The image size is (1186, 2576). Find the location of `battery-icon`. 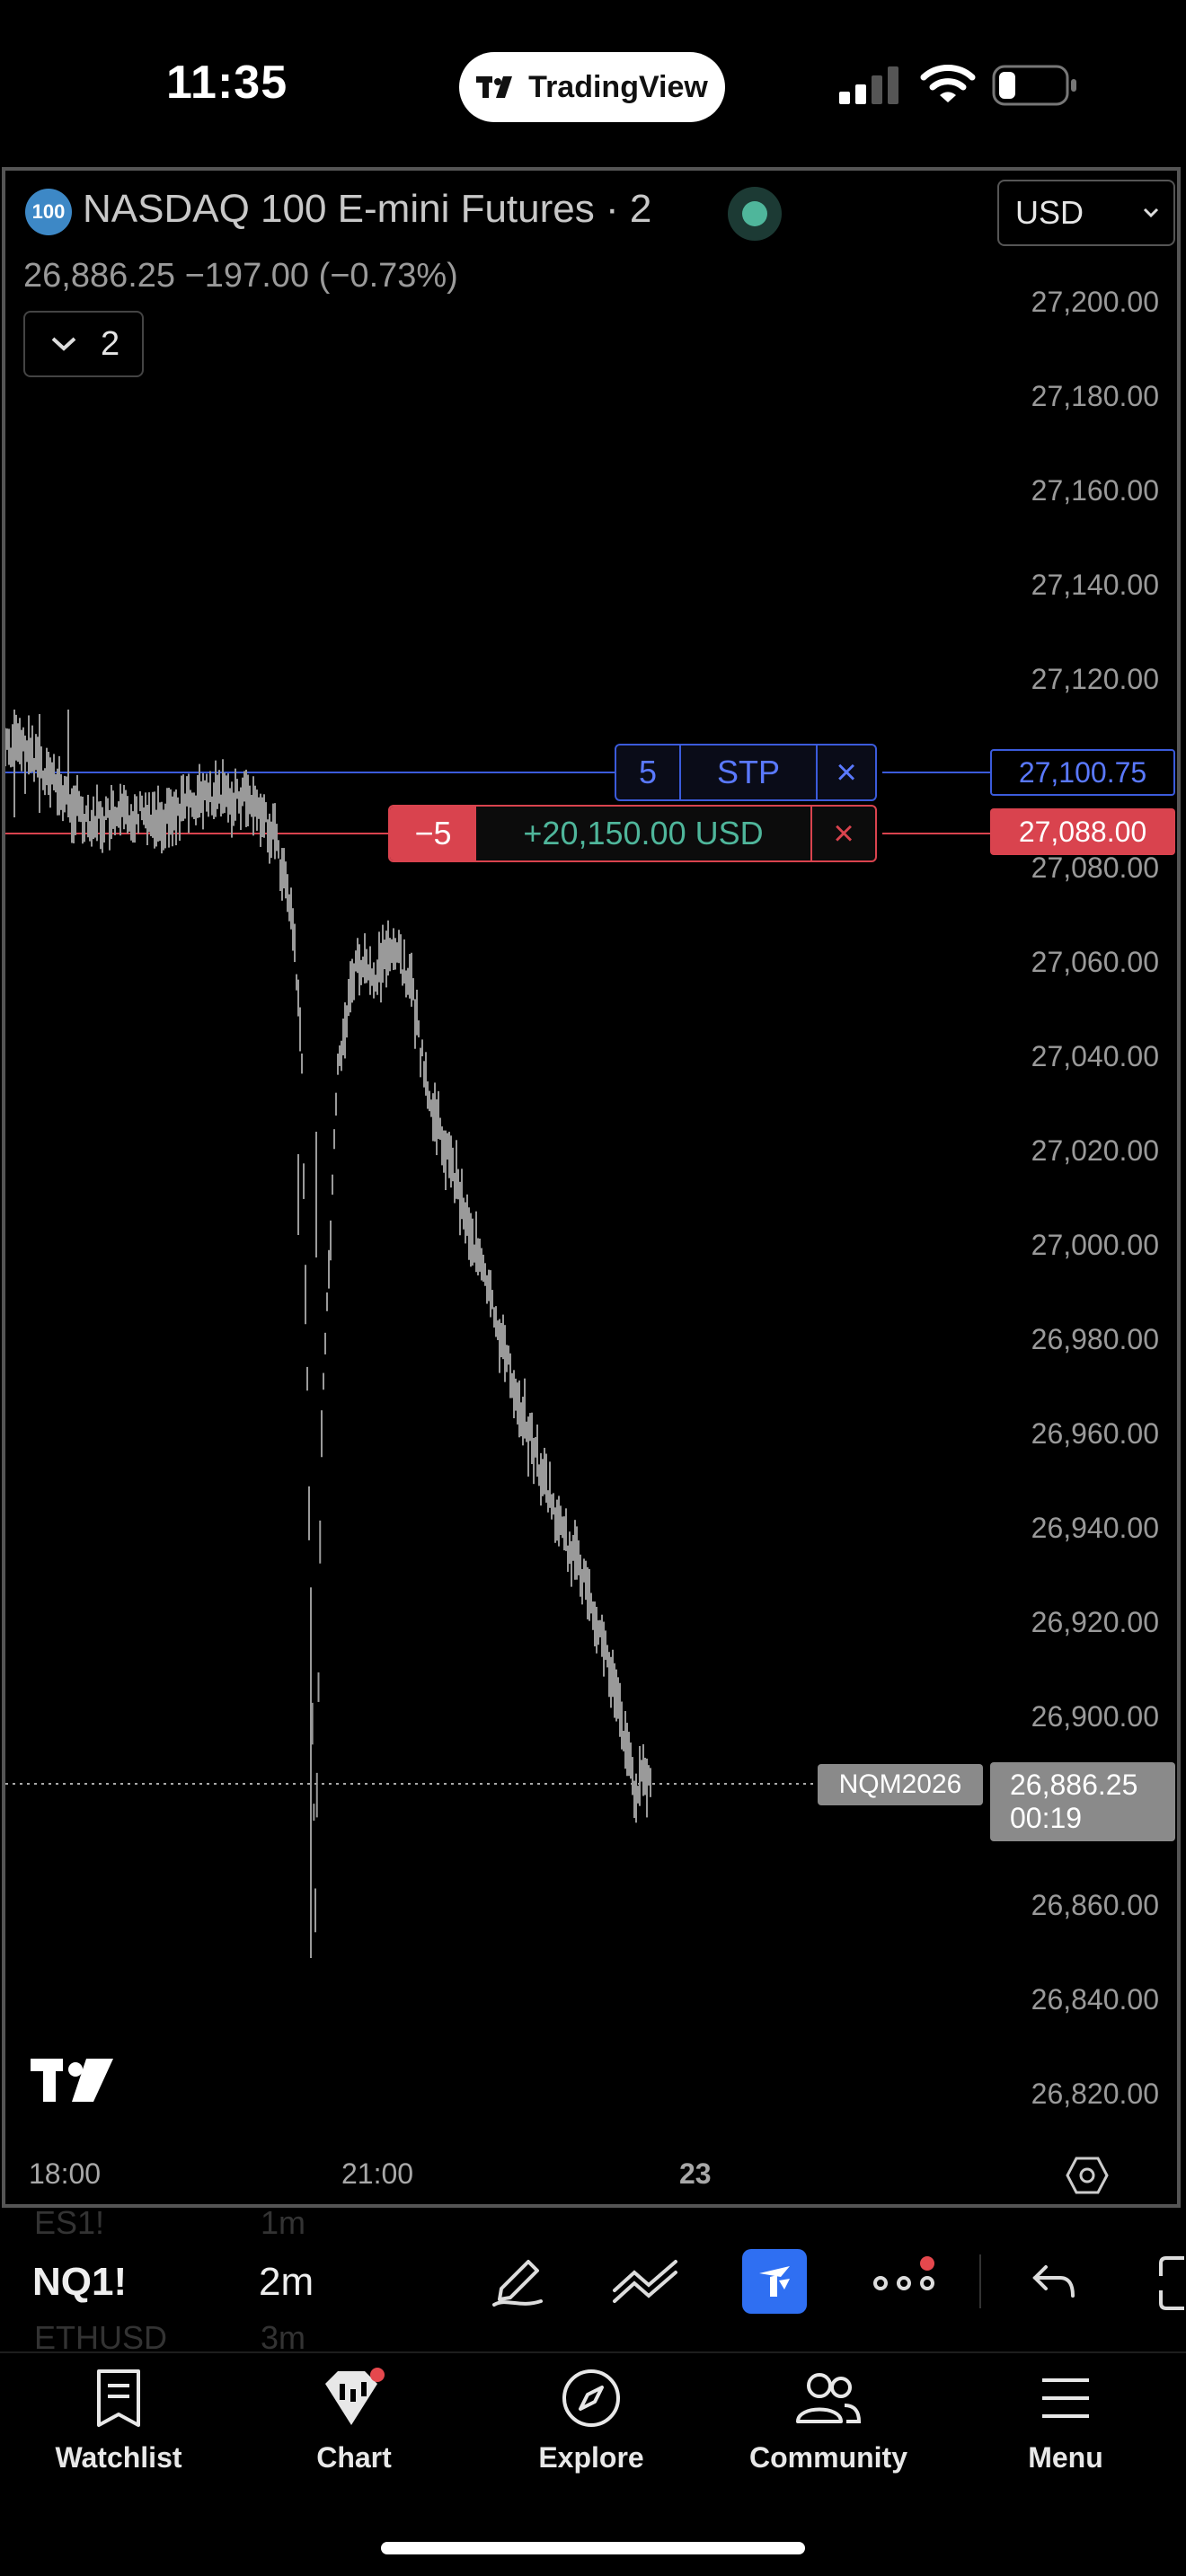

battery-icon is located at coordinates (1034, 85).